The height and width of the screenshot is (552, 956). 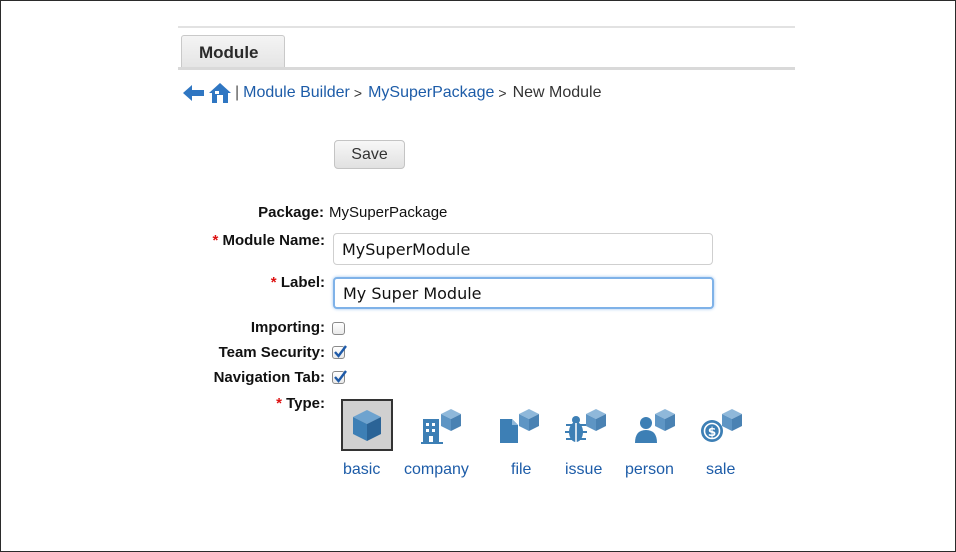 I want to click on navigation-tab-checkbox, so click(x=339, y=377).